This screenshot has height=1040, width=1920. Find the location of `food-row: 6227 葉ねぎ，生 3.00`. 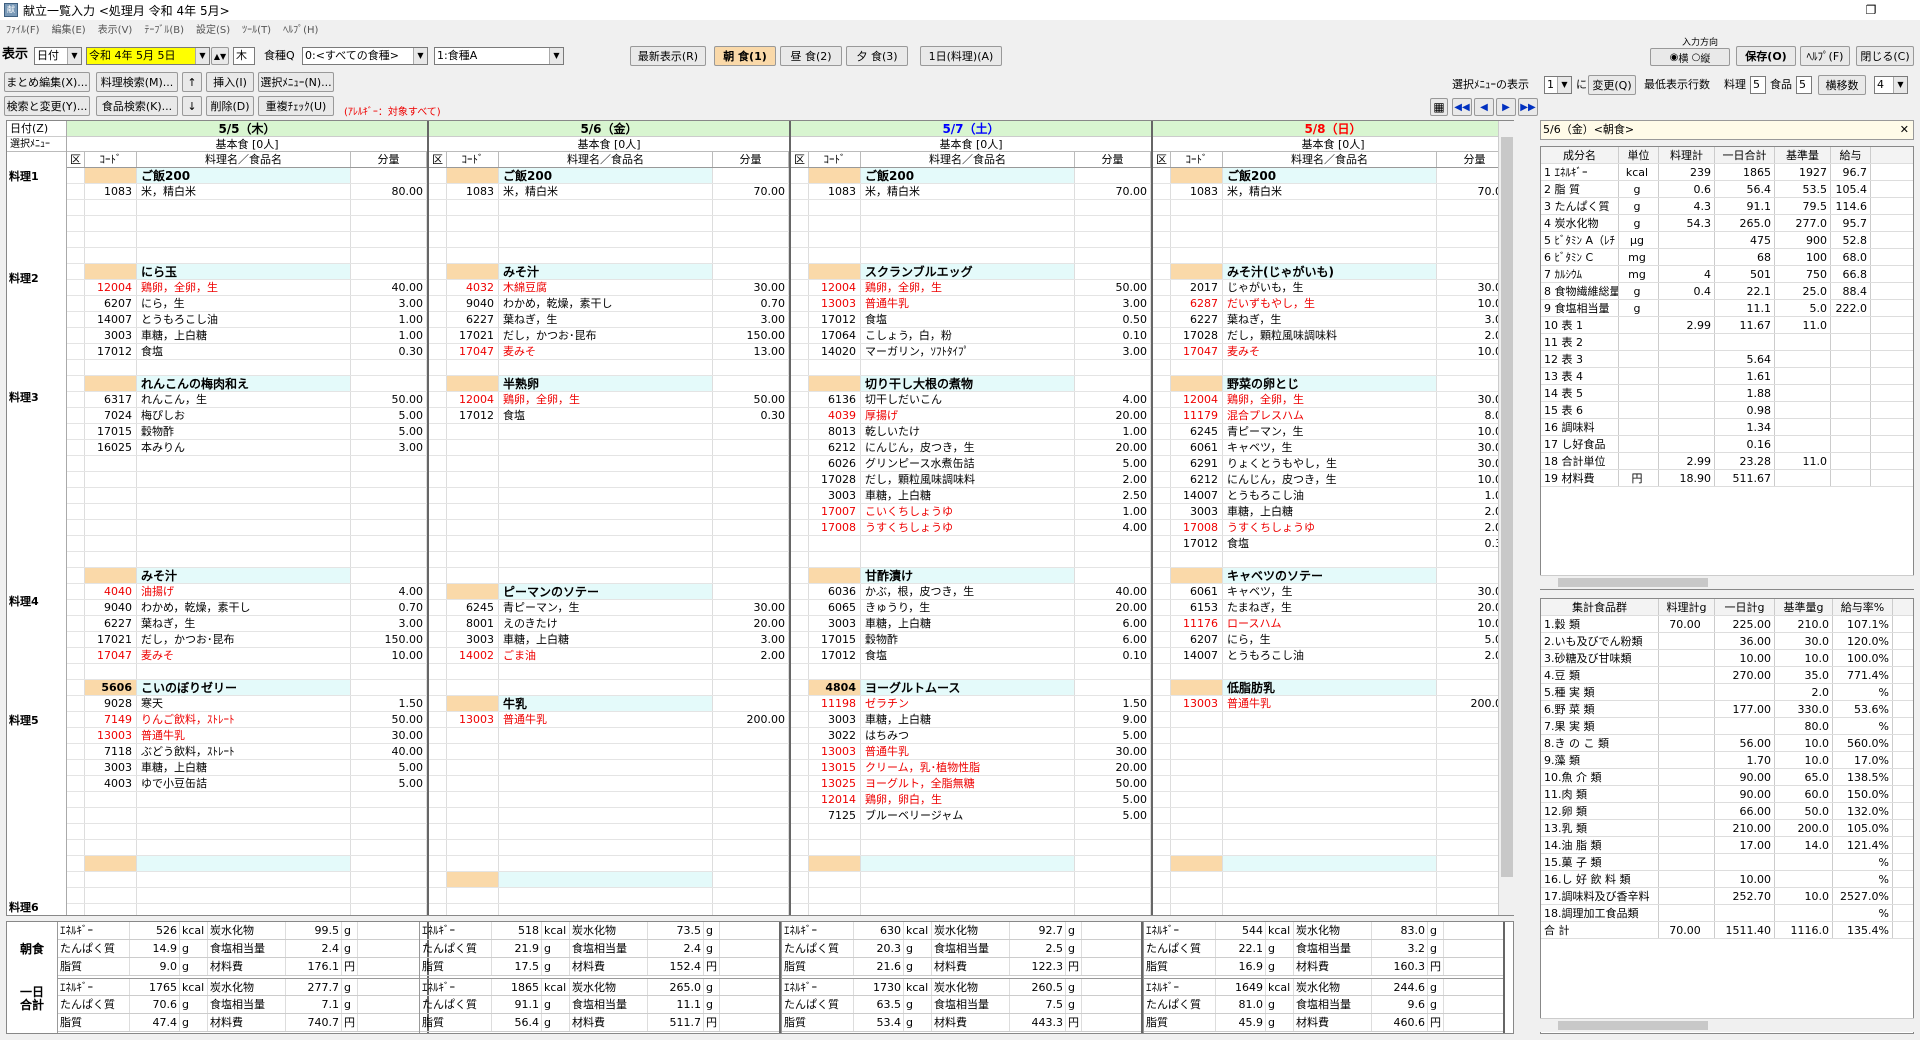

food-row: 6227 葉ねぎ，生 3.00 is located at coordinates (609, 320).